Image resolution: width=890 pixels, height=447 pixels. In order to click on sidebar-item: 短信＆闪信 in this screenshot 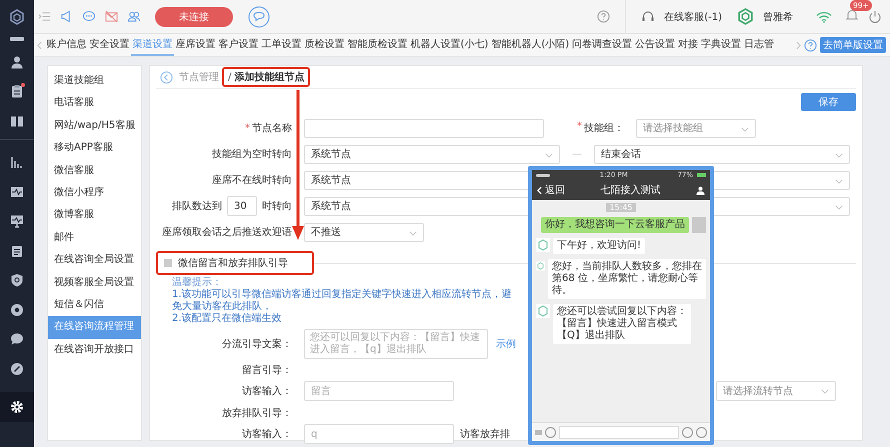, I will do `click(94, 305)`.